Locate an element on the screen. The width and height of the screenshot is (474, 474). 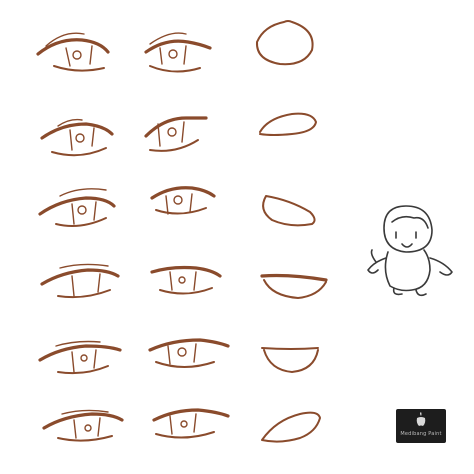
watermark-badge: Medibang Paint is located at coordinates (421, 426).